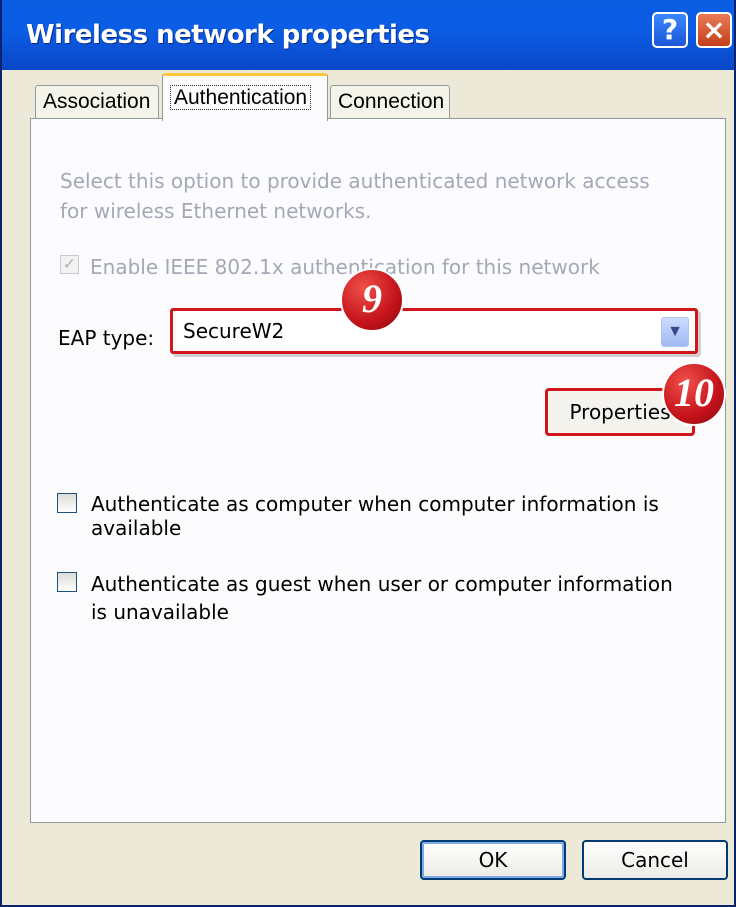 This screenshot has height=907, width=736. I want to click on tab-association: Association, so click(97, 103).